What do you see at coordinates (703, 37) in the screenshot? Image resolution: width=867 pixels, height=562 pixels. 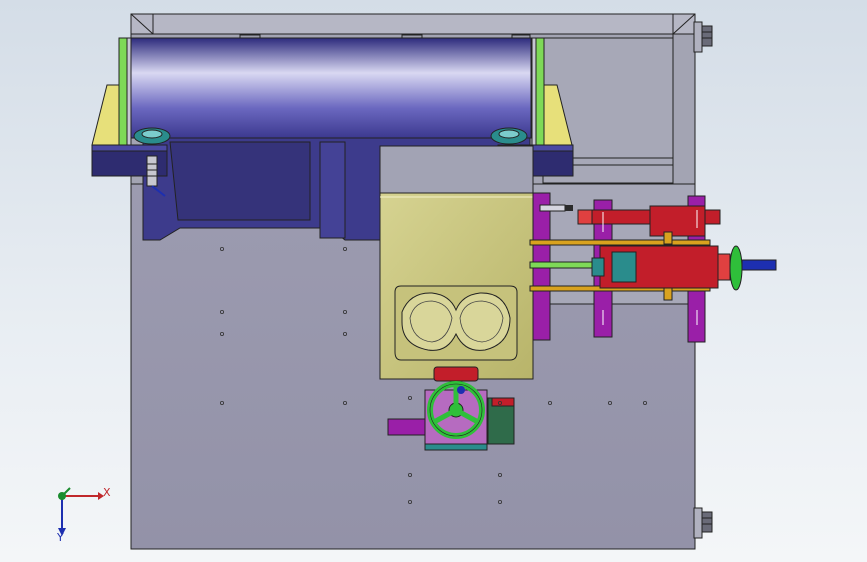 I see `right-latch-top` at bounding box center [703, 37].